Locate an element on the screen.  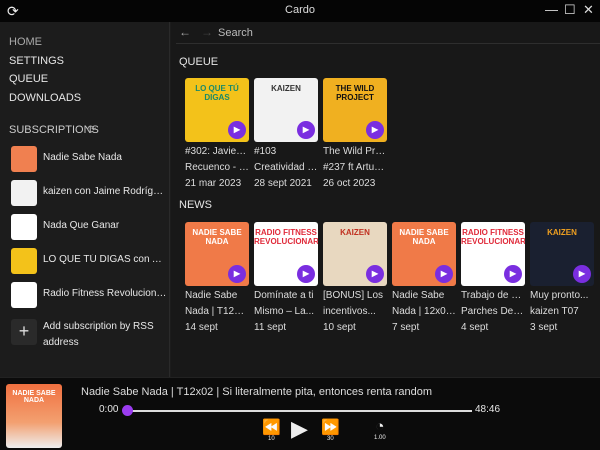
progress-handle is located at coordinates (127, 410).